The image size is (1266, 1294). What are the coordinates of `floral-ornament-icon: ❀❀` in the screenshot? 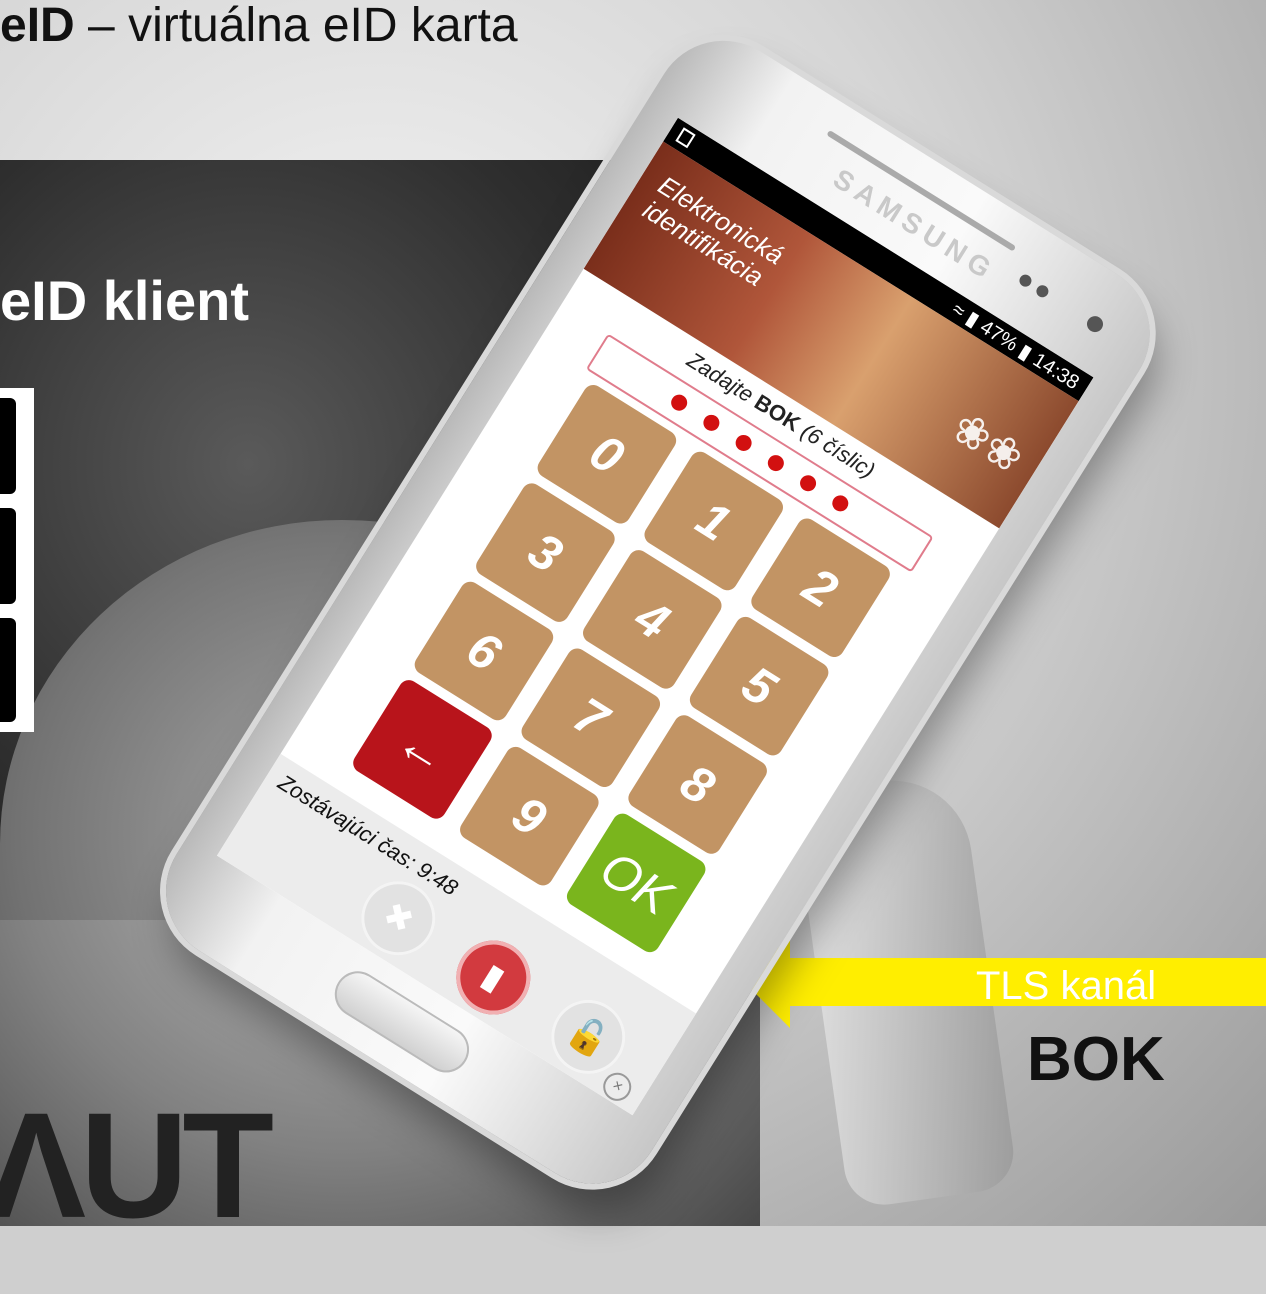 It's located at (988, 443).